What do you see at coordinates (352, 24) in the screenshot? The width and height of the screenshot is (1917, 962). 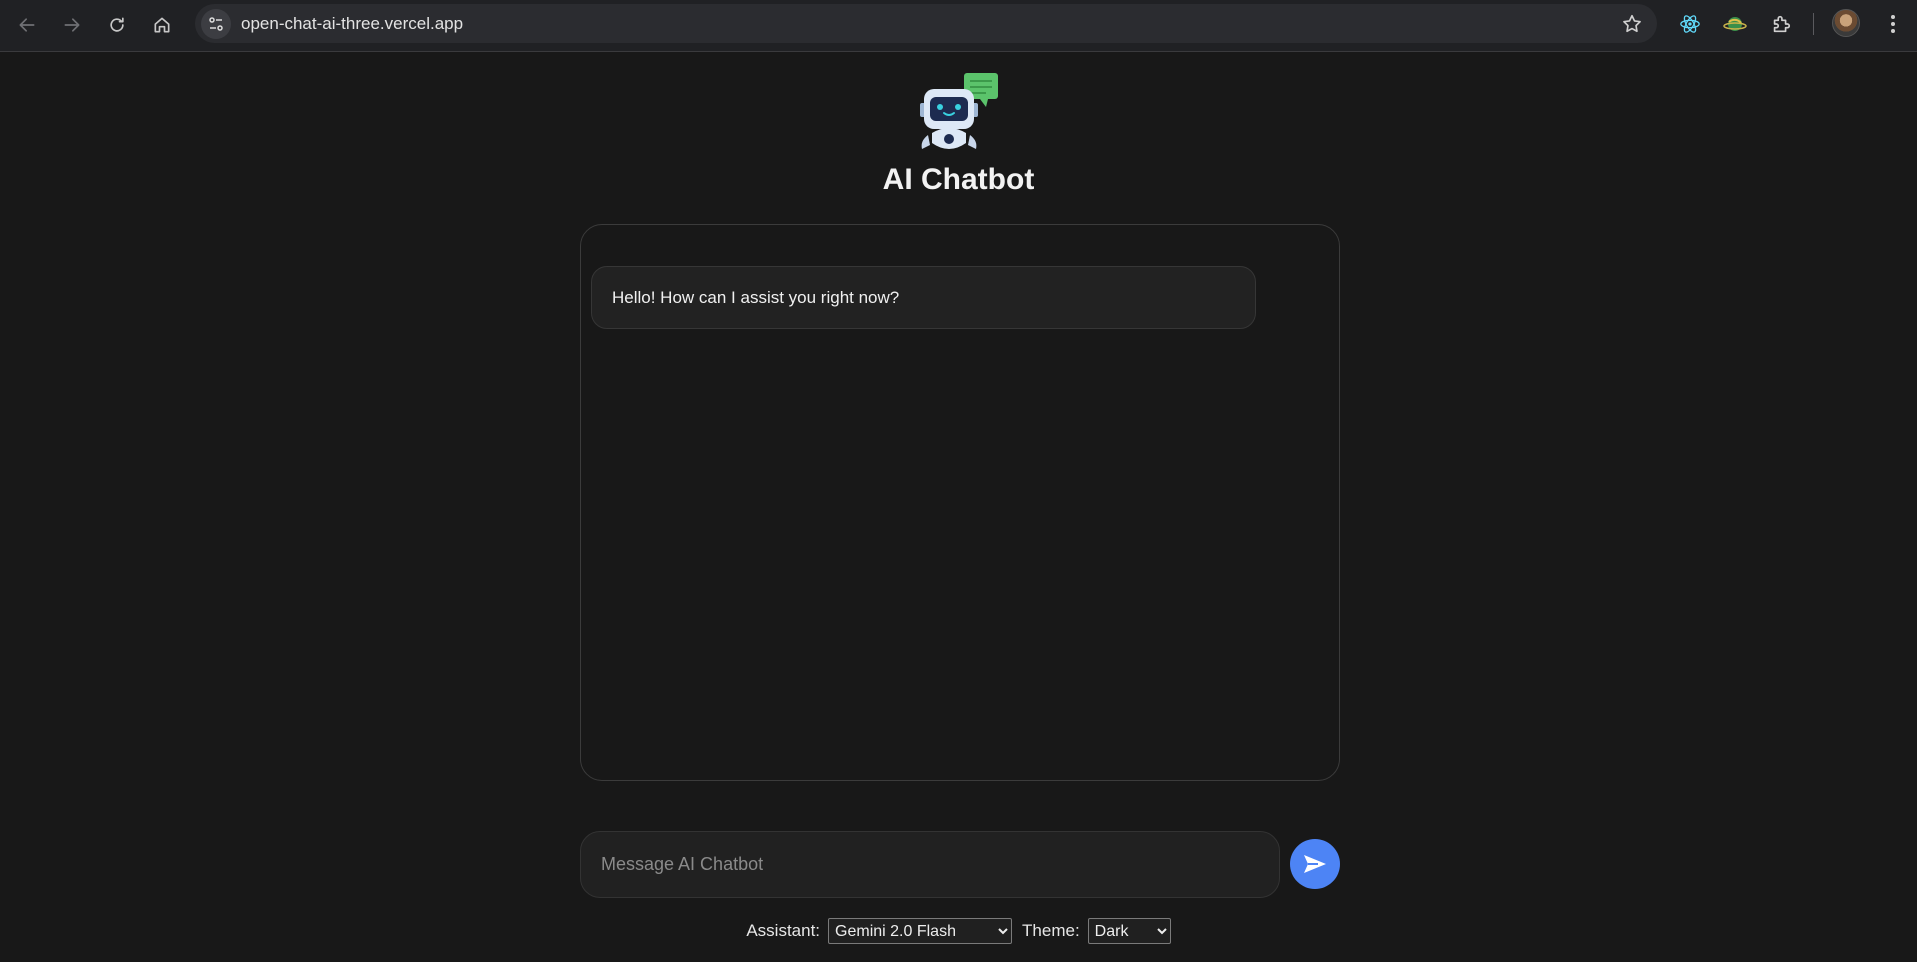 I see `url-text: open-chat-ai-three.vercel.app` at bounding box center [352, 24].